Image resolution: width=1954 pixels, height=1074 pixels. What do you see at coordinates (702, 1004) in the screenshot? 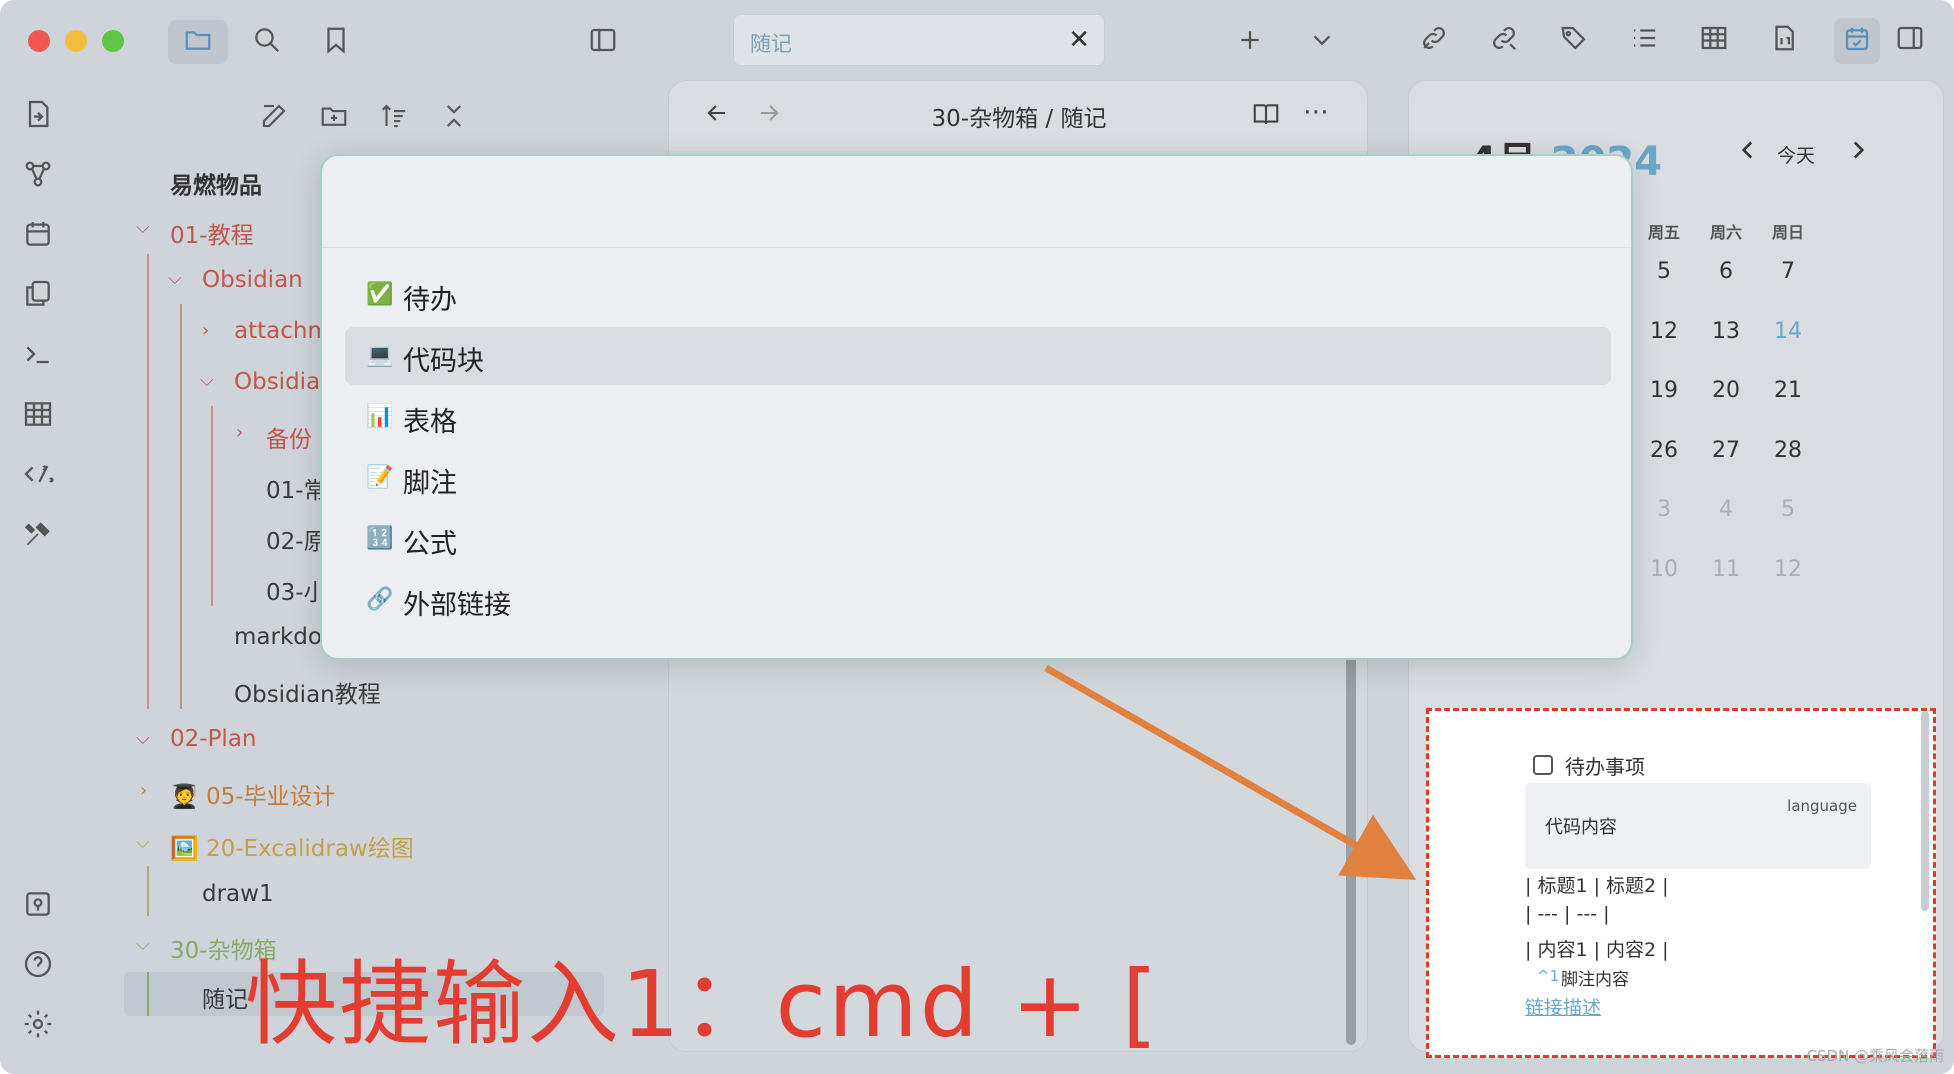
I see `shortcut-annotation: 快捷输入1：cmd + [` at bounding box center [702, 1004].